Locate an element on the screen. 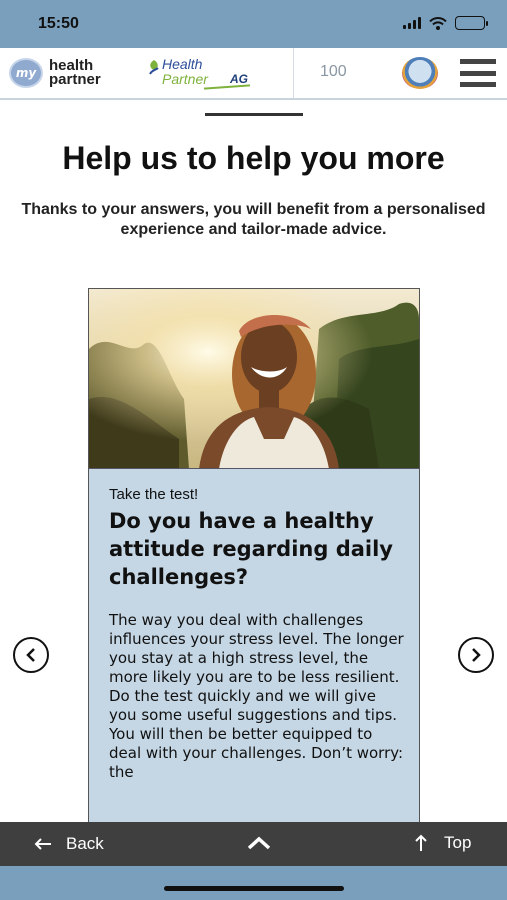 The width and height of the screenshot is (507, 900). my-health-partner-logo: my health partner is located at coordinates (55, 73).